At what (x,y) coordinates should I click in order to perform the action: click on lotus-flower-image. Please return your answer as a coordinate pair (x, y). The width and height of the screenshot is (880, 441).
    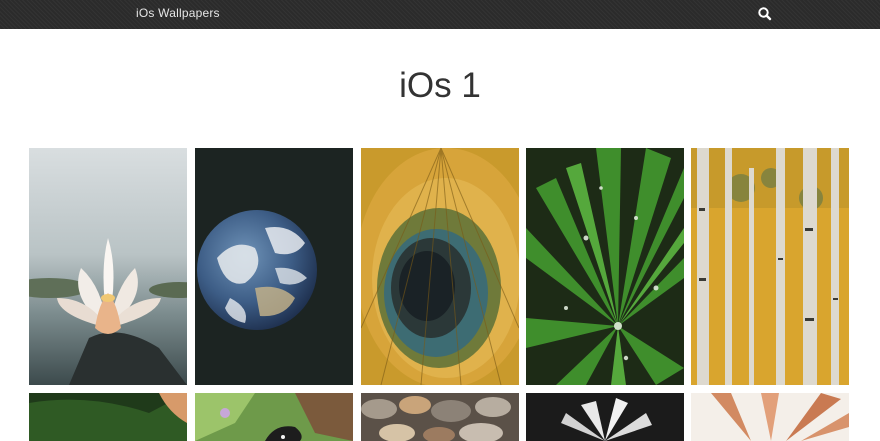
    Looking at the image, I should click on (108, 266).